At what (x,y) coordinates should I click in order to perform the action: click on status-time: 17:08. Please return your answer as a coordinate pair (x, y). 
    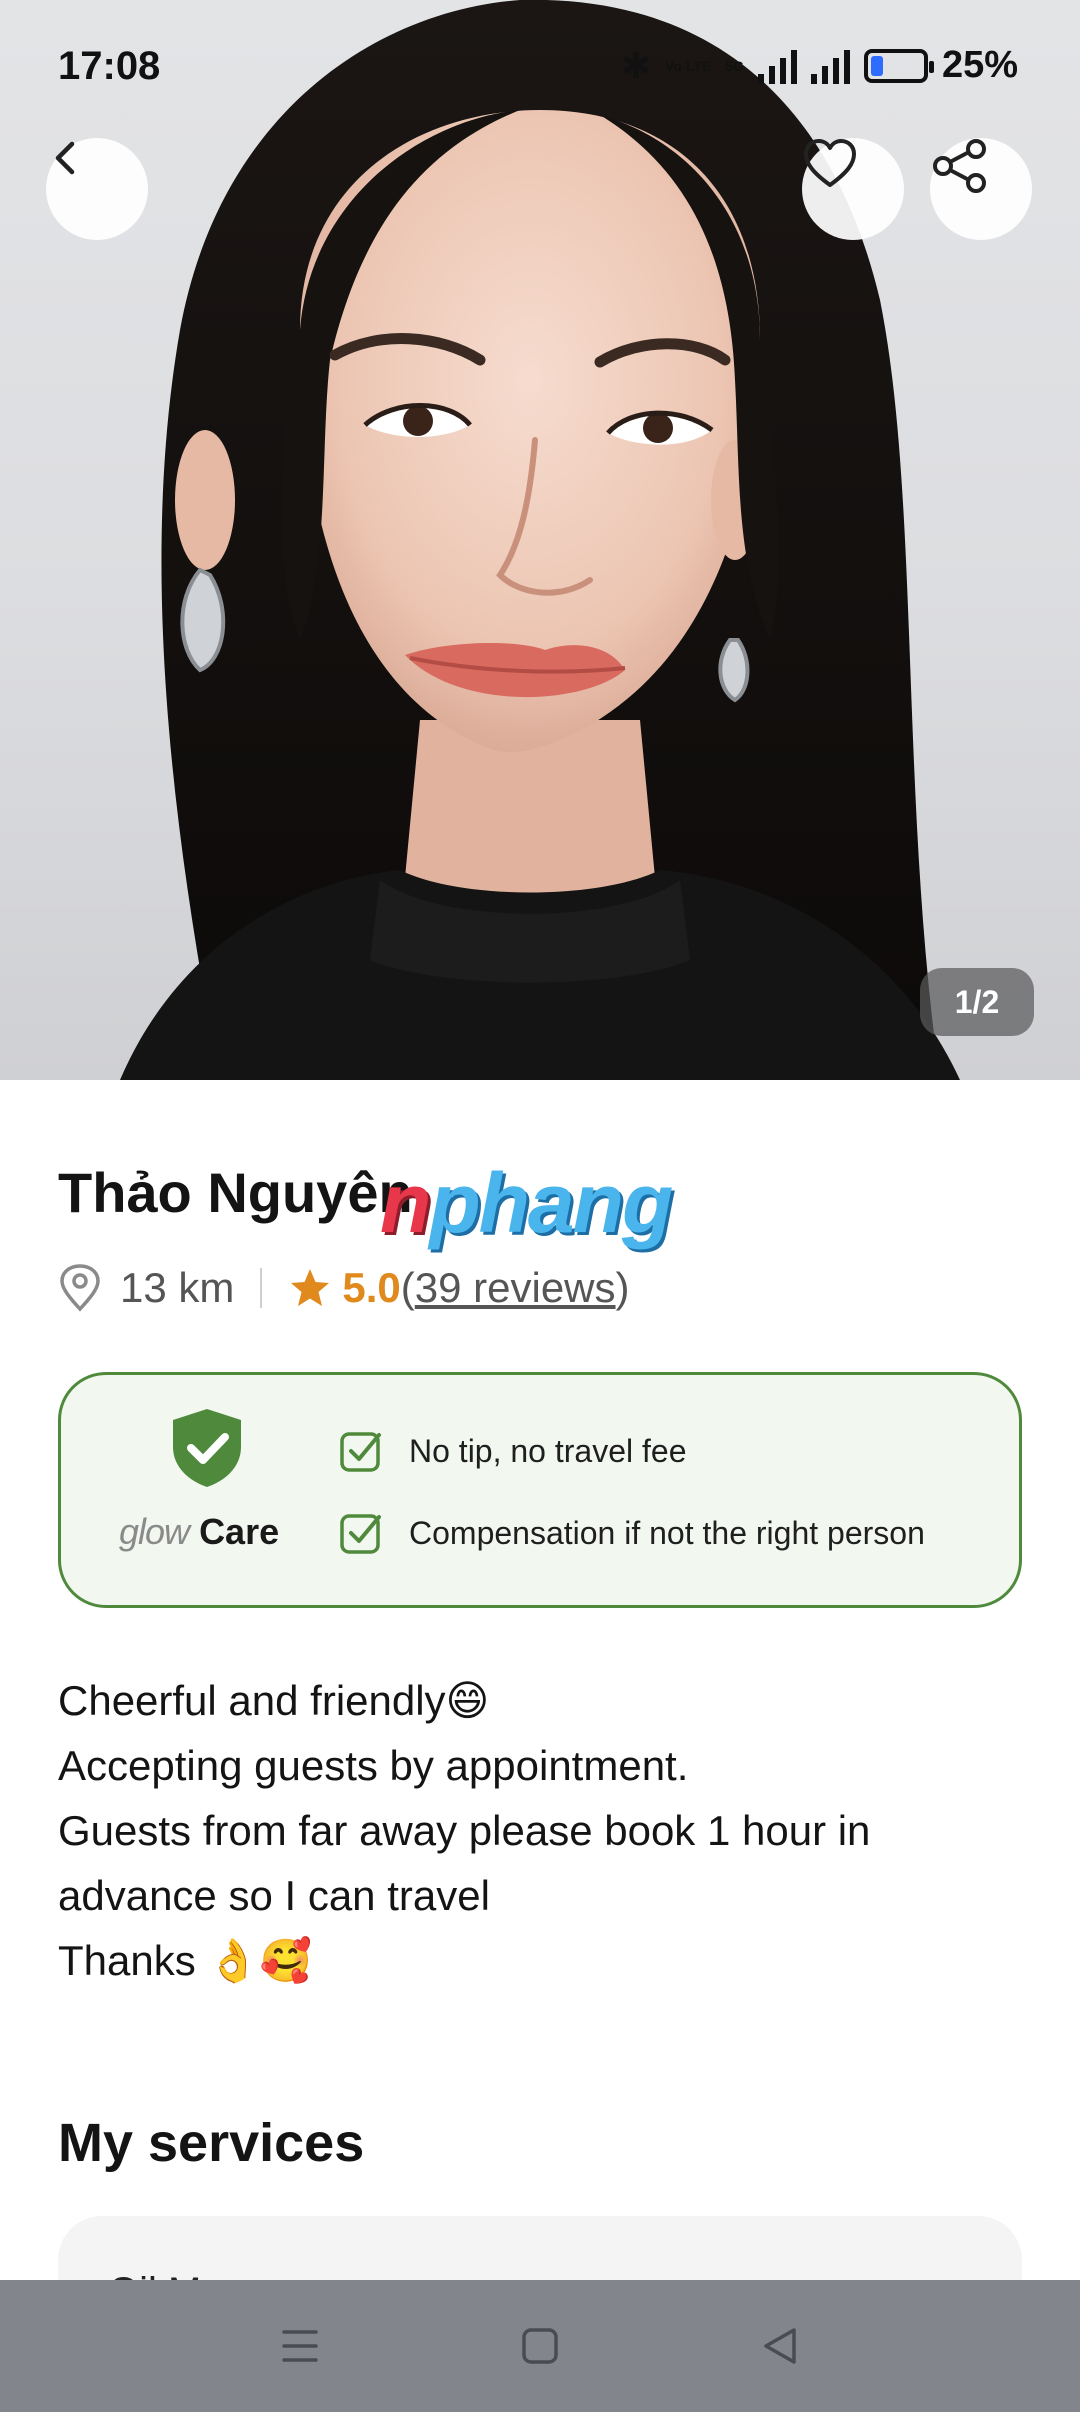
    Looking at the image, I should click on (109, 66).